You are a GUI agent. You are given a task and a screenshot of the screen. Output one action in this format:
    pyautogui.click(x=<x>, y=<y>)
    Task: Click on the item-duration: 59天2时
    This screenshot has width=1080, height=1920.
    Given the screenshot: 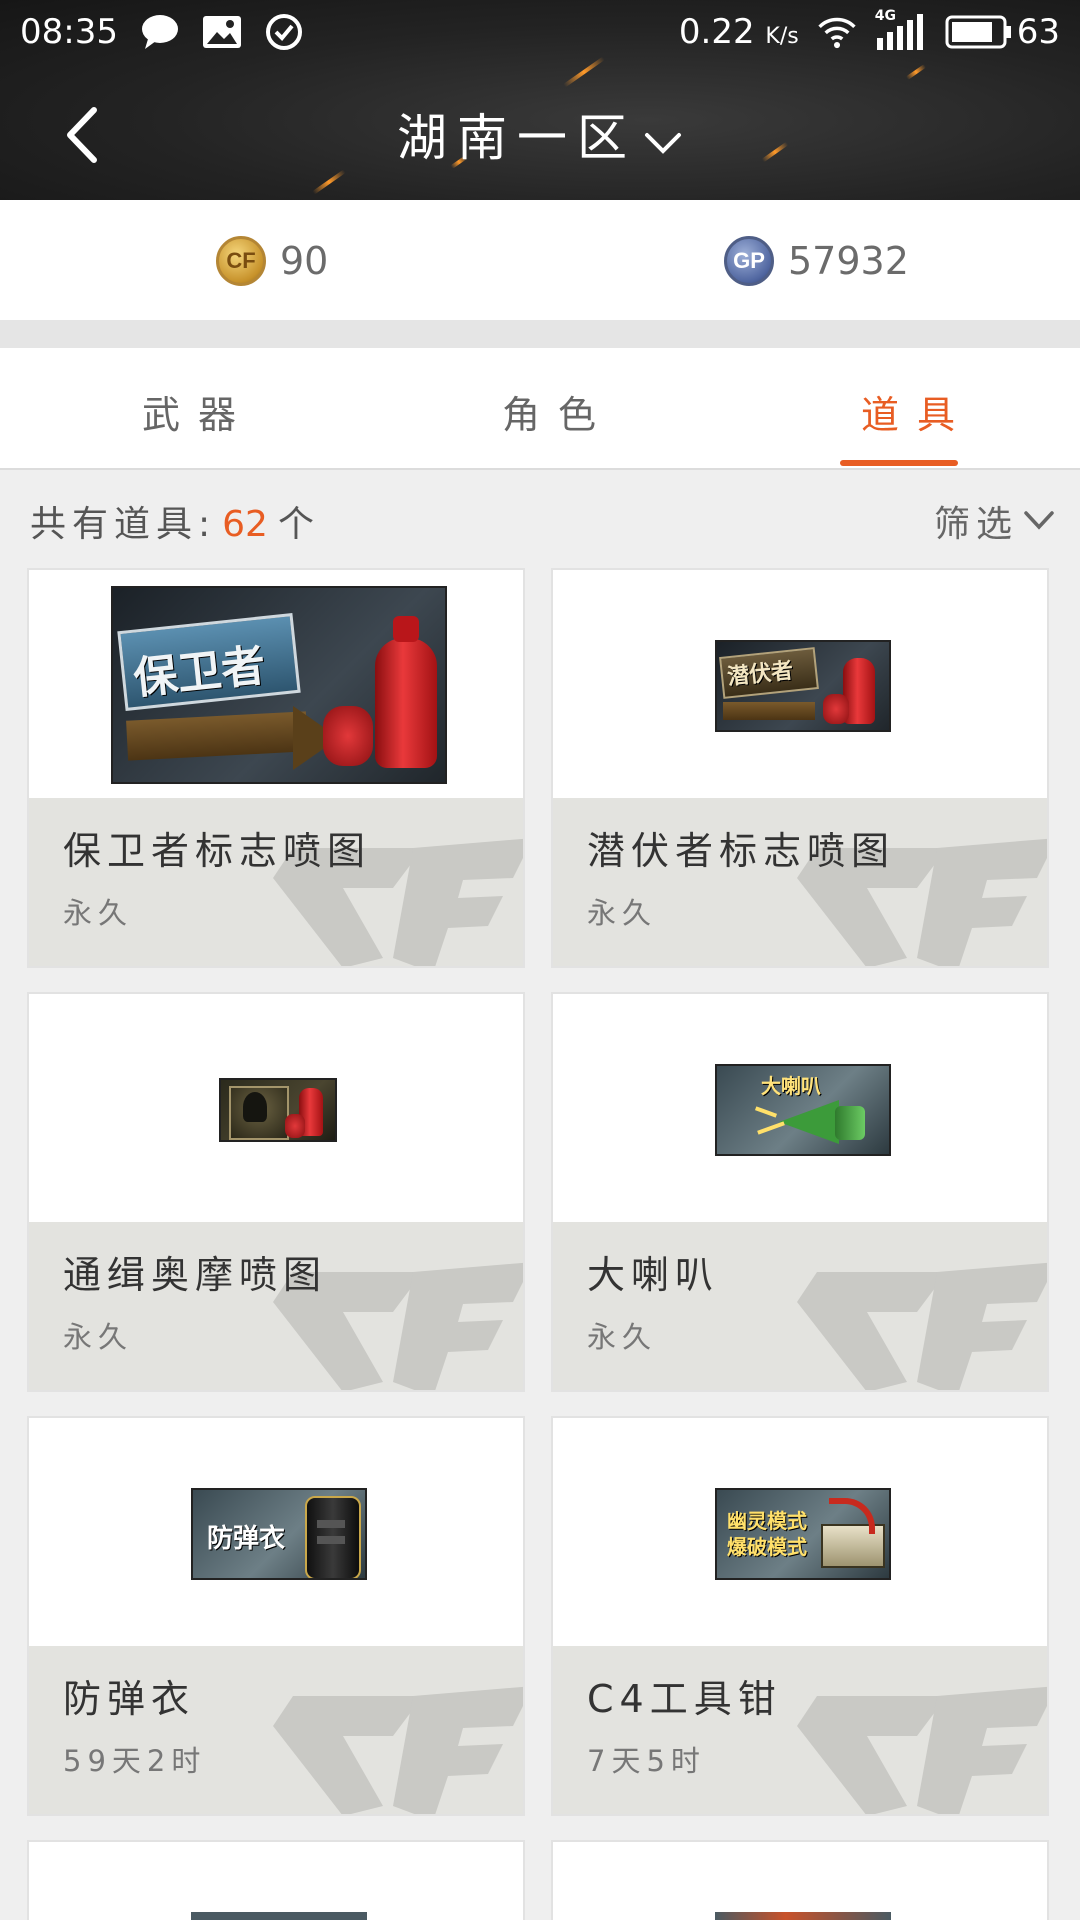 What is the action you would take?
    pyautogui.click(x=135, y=1761)
    